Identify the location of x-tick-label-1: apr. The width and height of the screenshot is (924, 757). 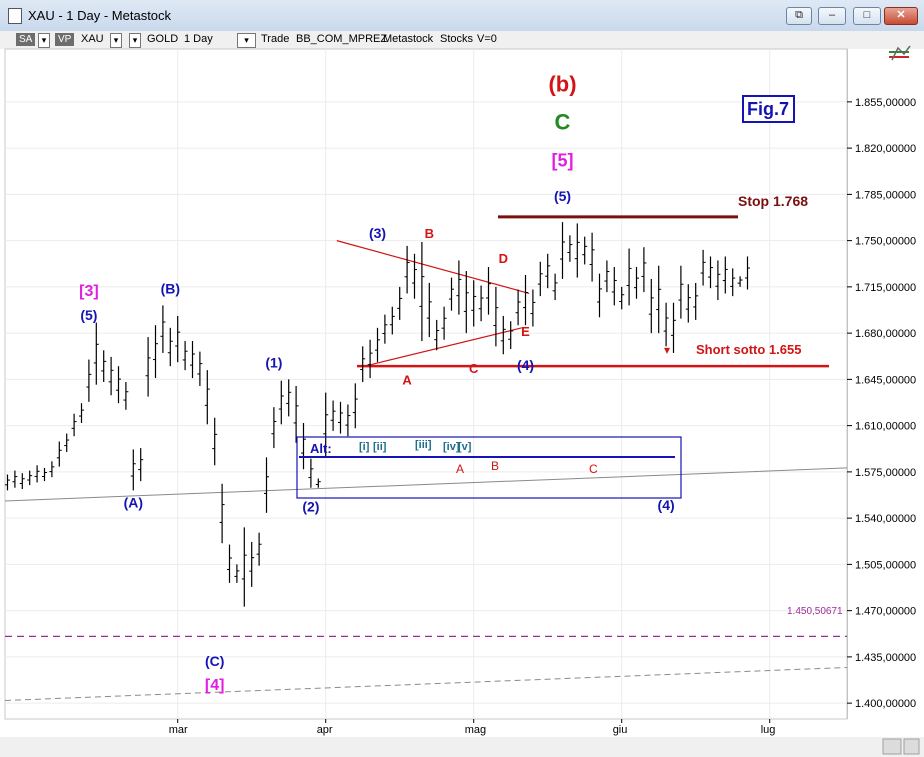
(325, 730).